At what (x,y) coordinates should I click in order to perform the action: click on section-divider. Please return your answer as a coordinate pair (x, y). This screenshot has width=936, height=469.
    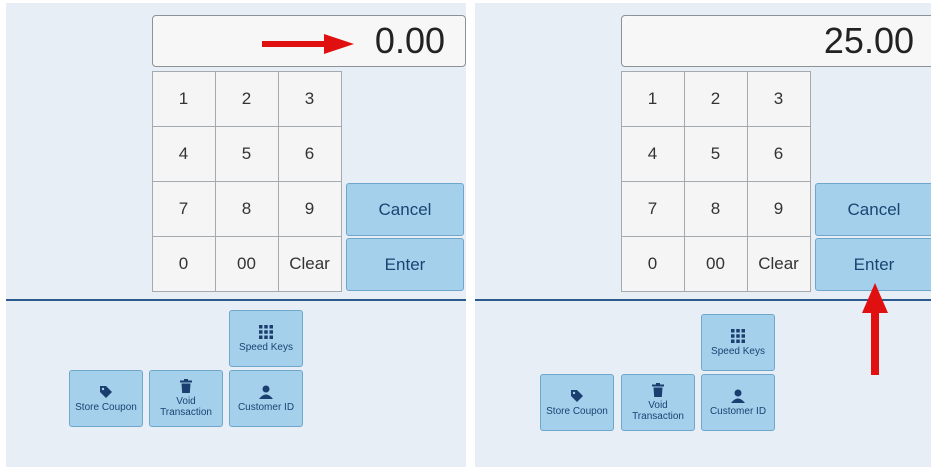
    Looking at the image, I should click on (236, 300).